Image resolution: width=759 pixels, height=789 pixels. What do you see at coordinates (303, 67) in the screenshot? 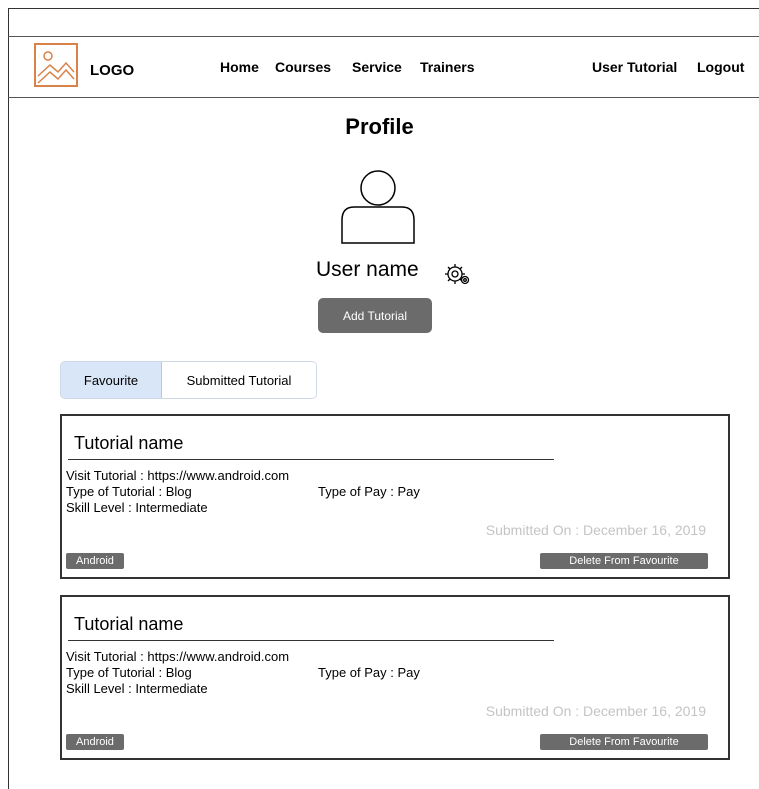
I see `nav-courses: Courses` at bounding box center [303, 67].